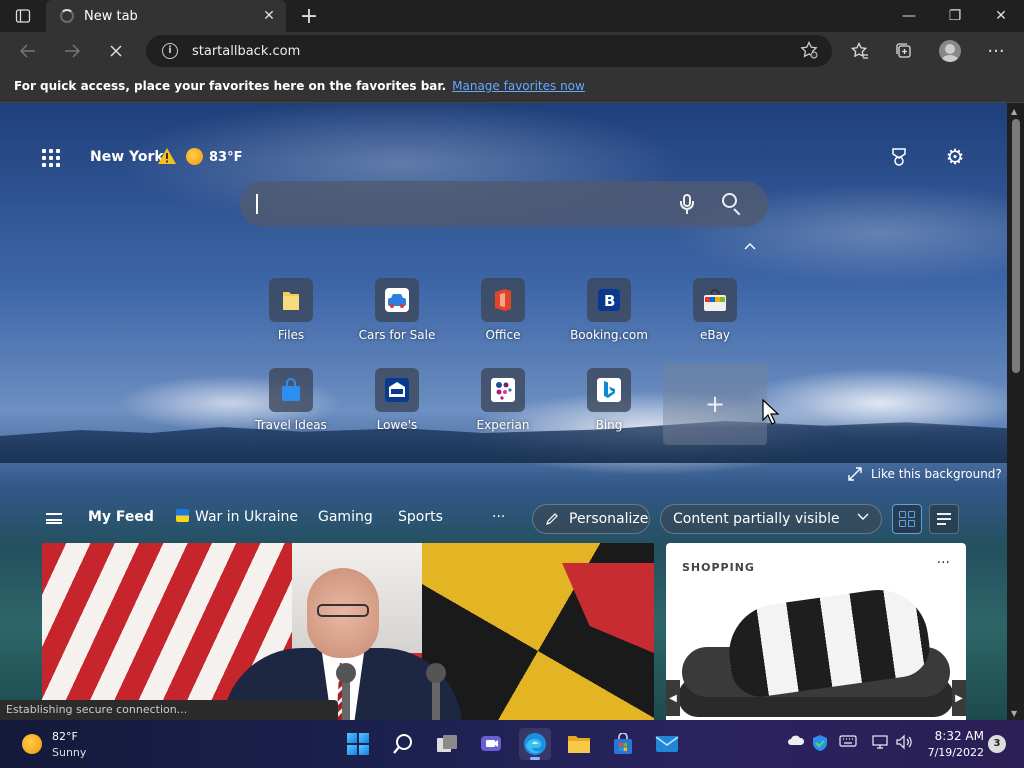  Describe the element at coordinates (489, 51) in the screenshot. I see `address-bar: i startallback.com` at that location.